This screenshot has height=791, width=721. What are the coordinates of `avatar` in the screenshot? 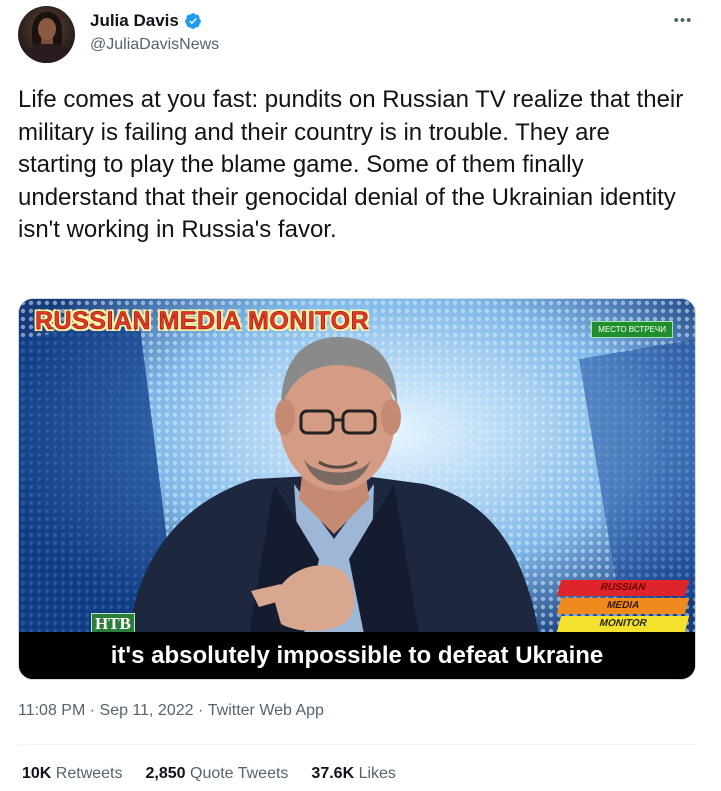 It's located at (46, 34).